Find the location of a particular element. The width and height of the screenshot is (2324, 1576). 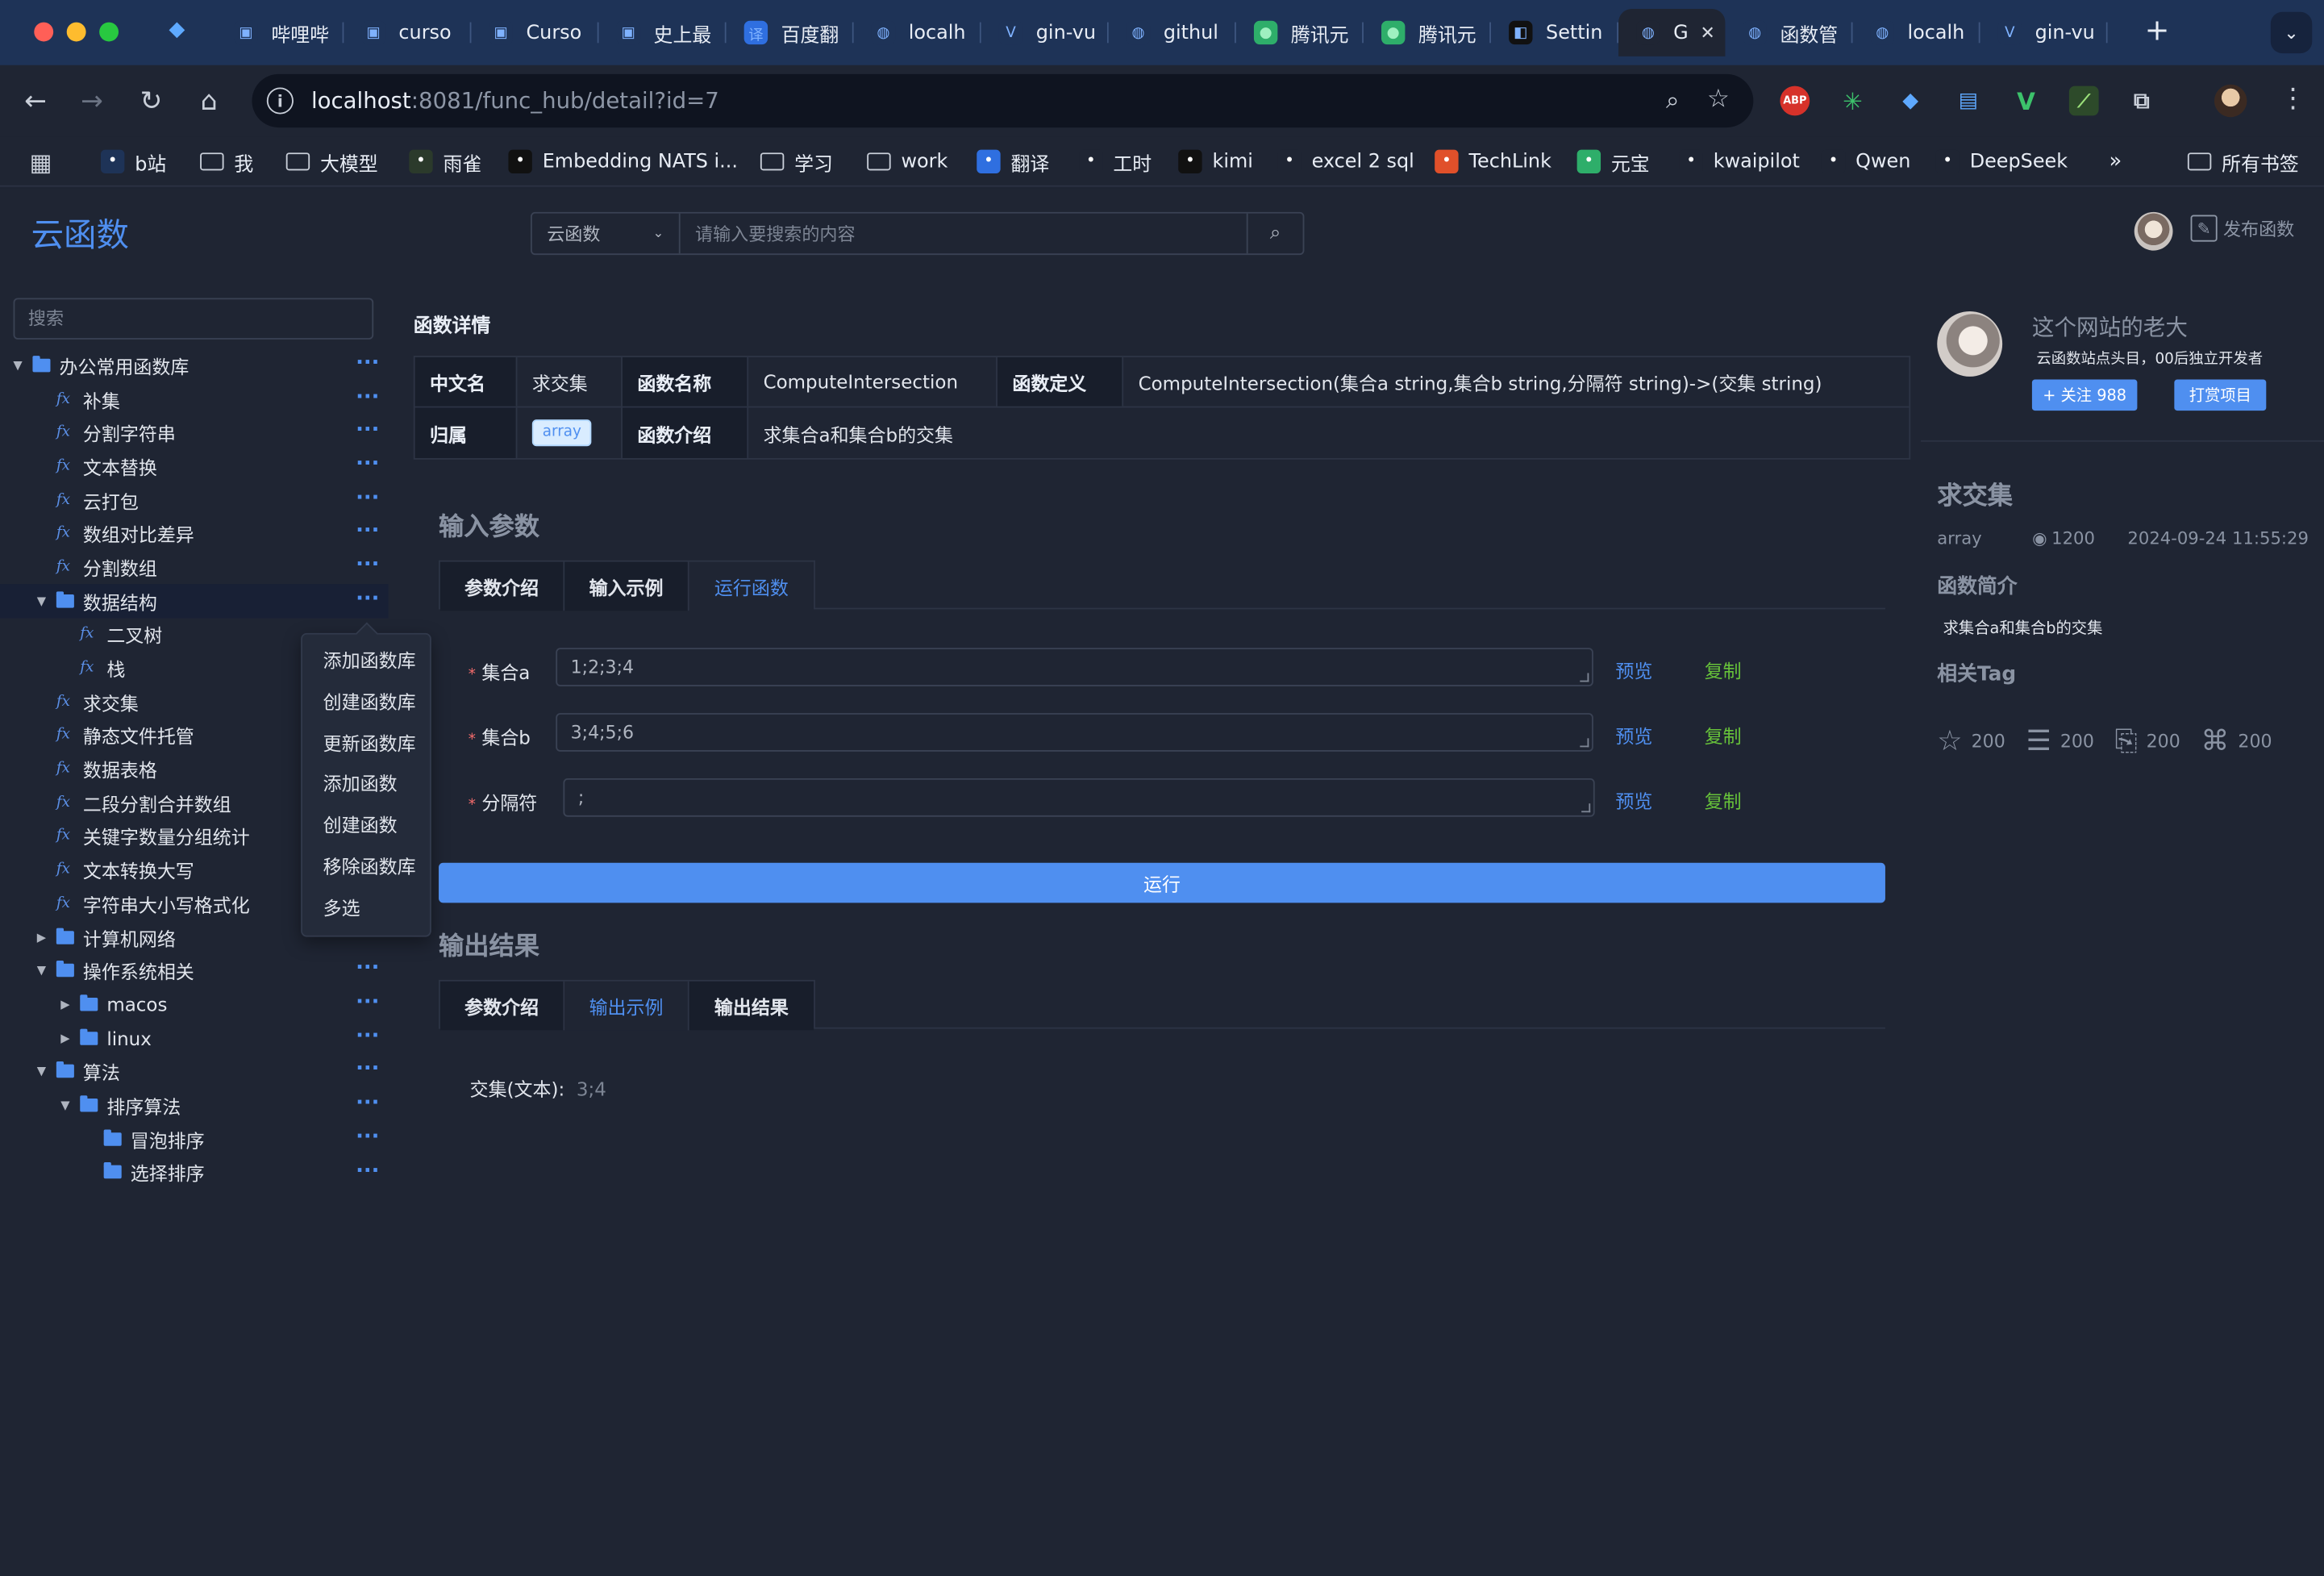

tree-folder-node: 选择排序 ··· is located at coordinates (194, 1173).